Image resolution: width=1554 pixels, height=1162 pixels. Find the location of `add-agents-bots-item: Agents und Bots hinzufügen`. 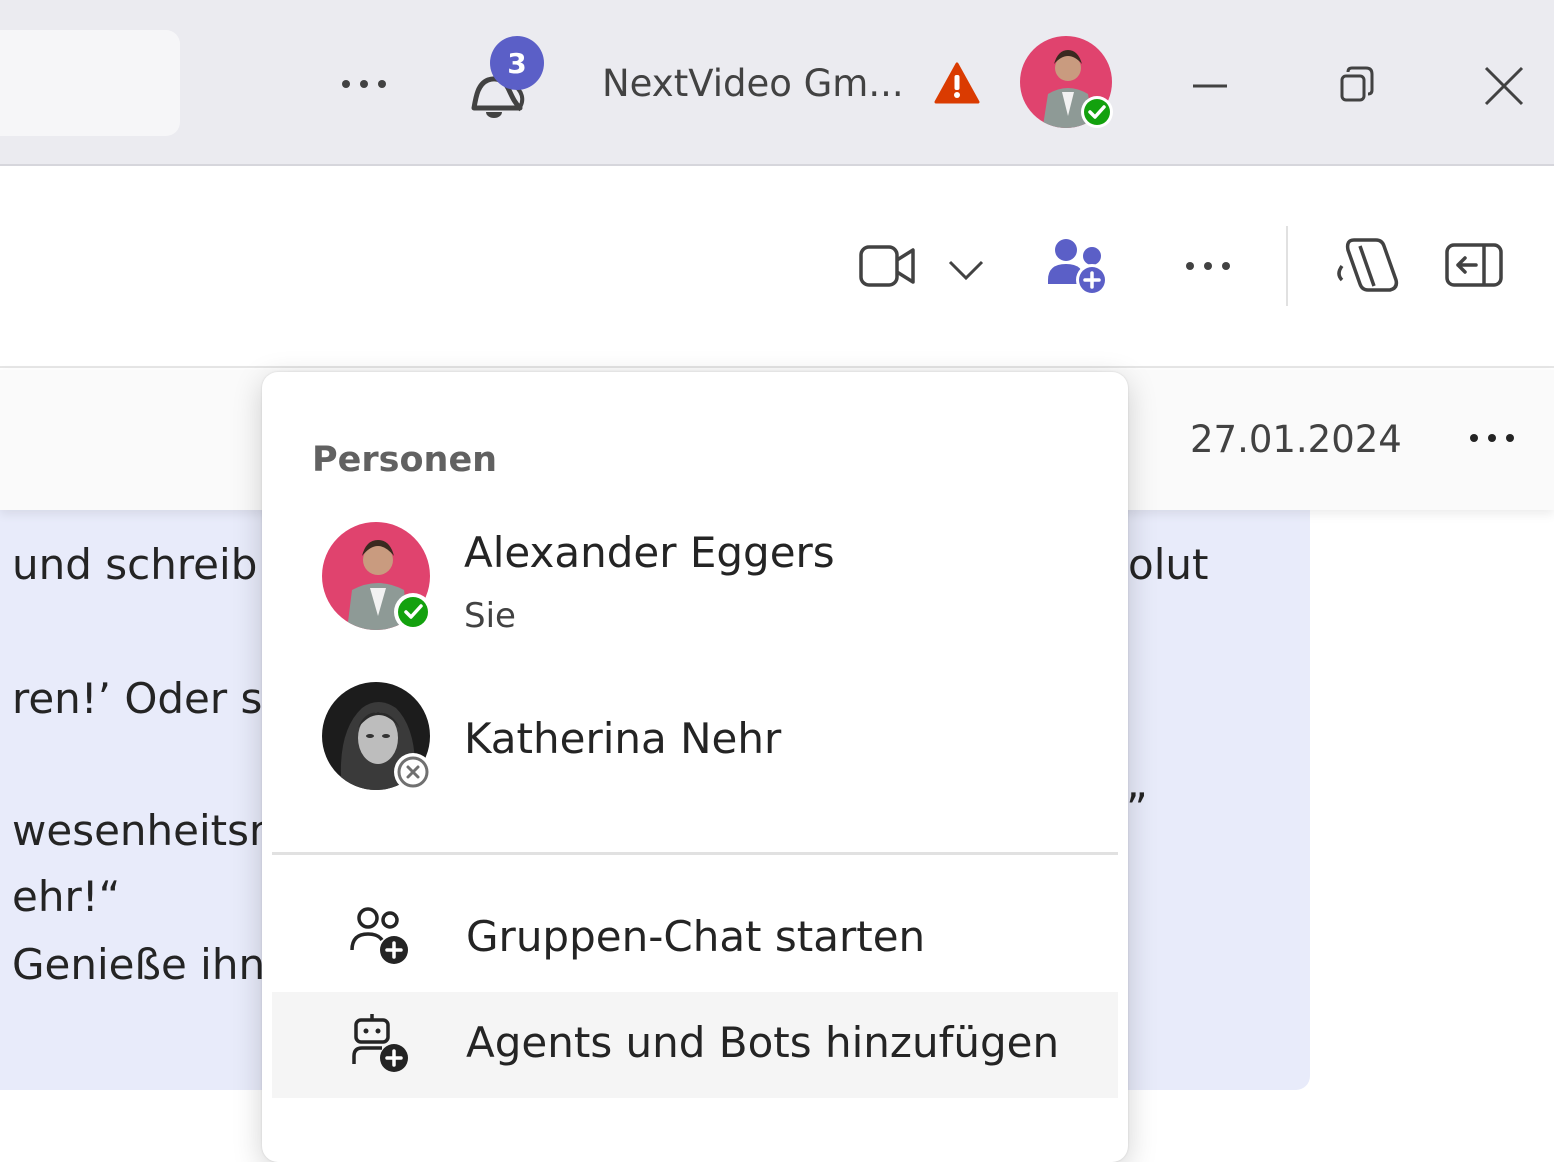

add-agents-bots-item: Agents und Bots hinzufügen is located at coordinates (695, 1045).